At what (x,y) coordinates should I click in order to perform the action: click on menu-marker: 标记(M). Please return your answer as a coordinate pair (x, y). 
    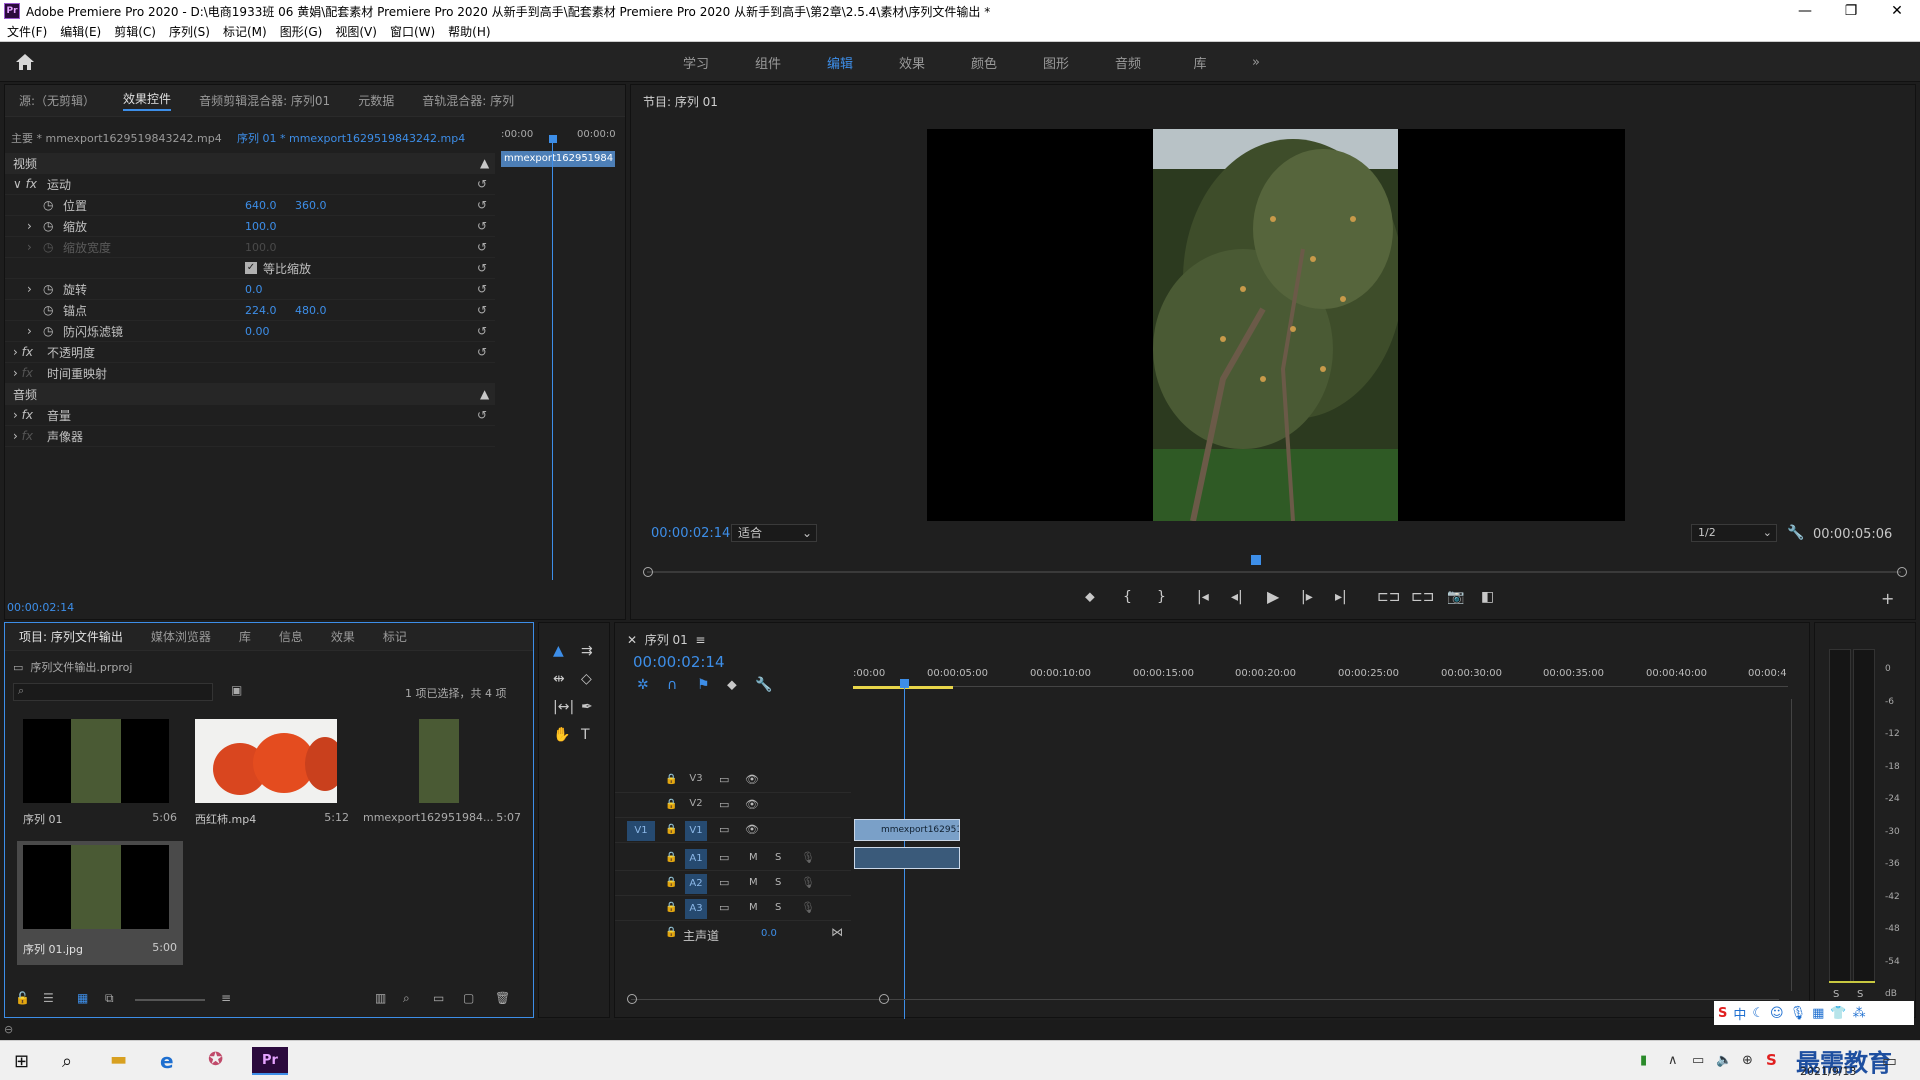
    Looking at the image, I should click on (245, 31).